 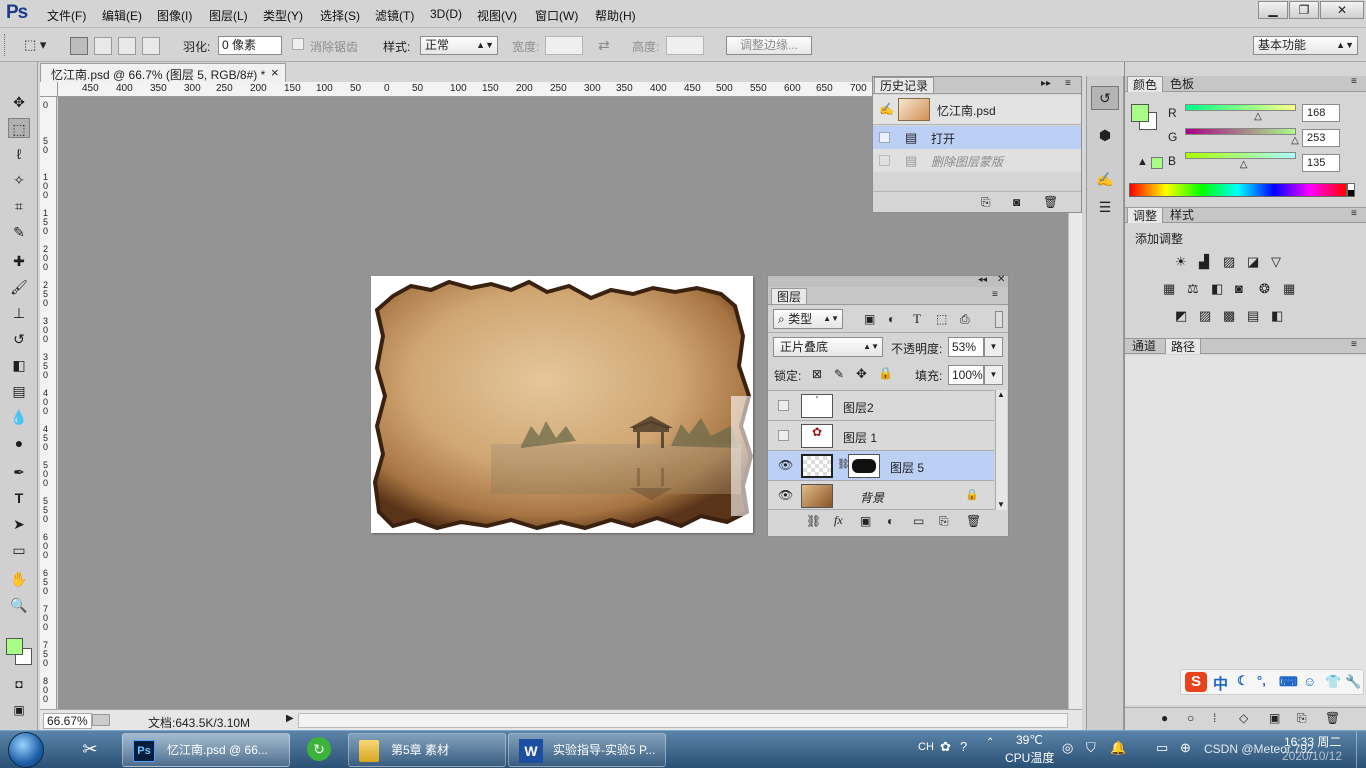 I want to click on menu-filter: 滤镜(T), so click(x=394, y=15).